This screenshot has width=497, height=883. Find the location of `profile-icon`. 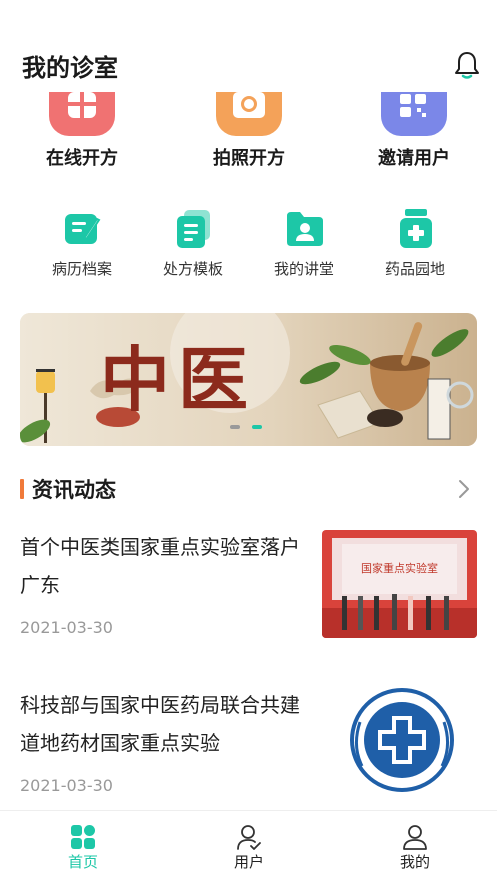

profile-icon is located at coordinates (415, 837).